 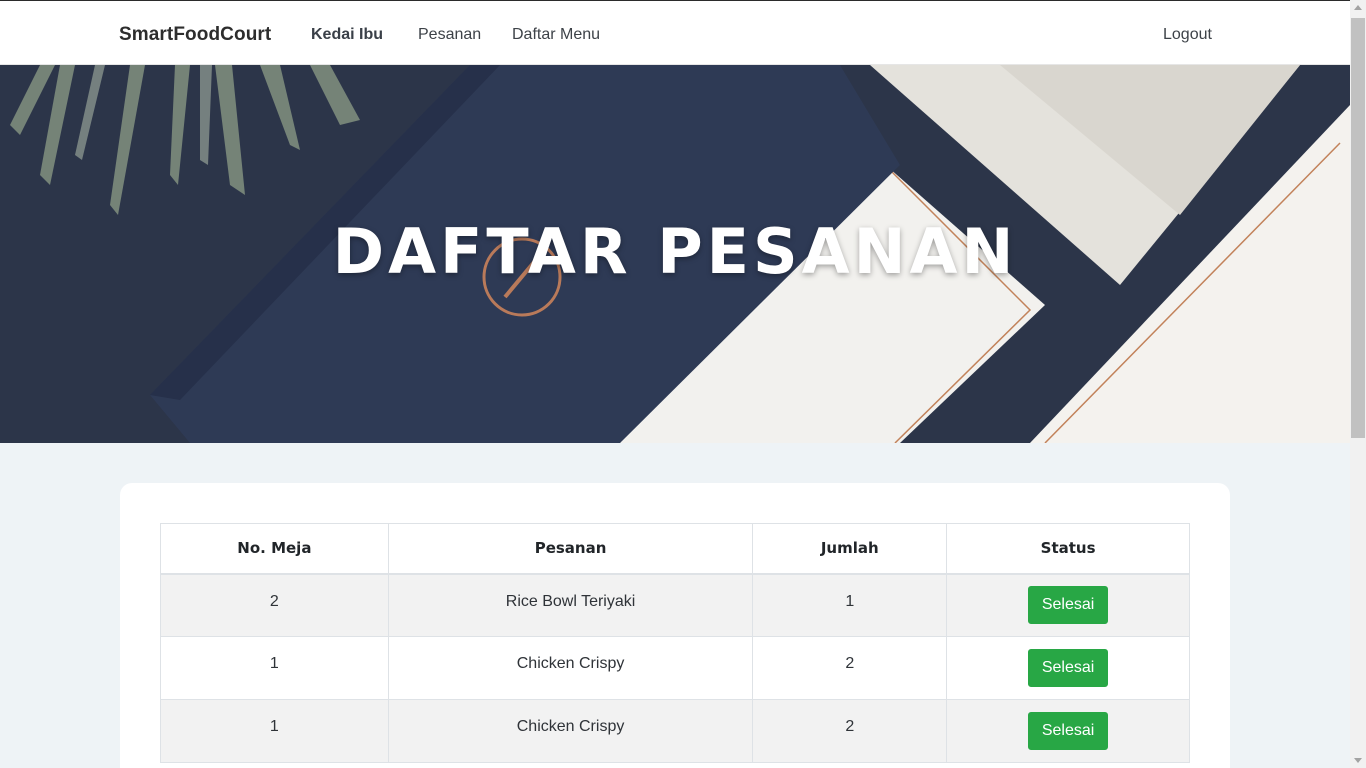 I want to click on nav-link-kedai-ibu: Kedai Ibu, so click(x=347, y=35).